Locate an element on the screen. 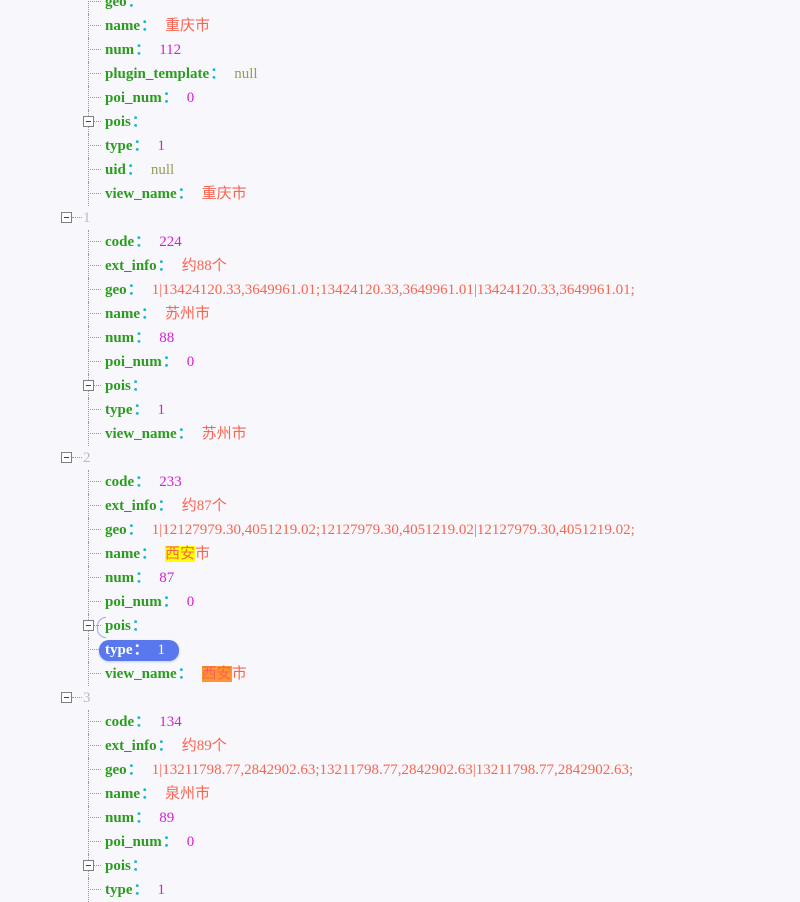  tree-row-content: geo： is located at coordinates (128, 7).